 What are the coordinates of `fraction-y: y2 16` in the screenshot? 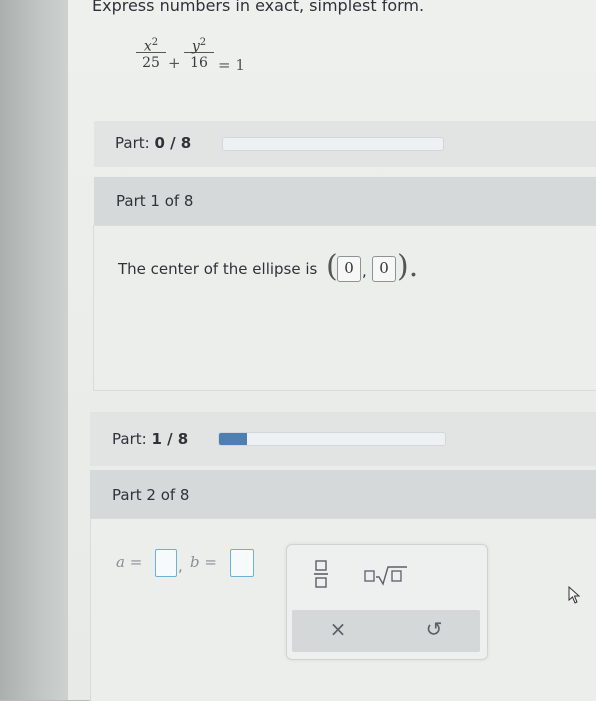 It's located at (199, 53).